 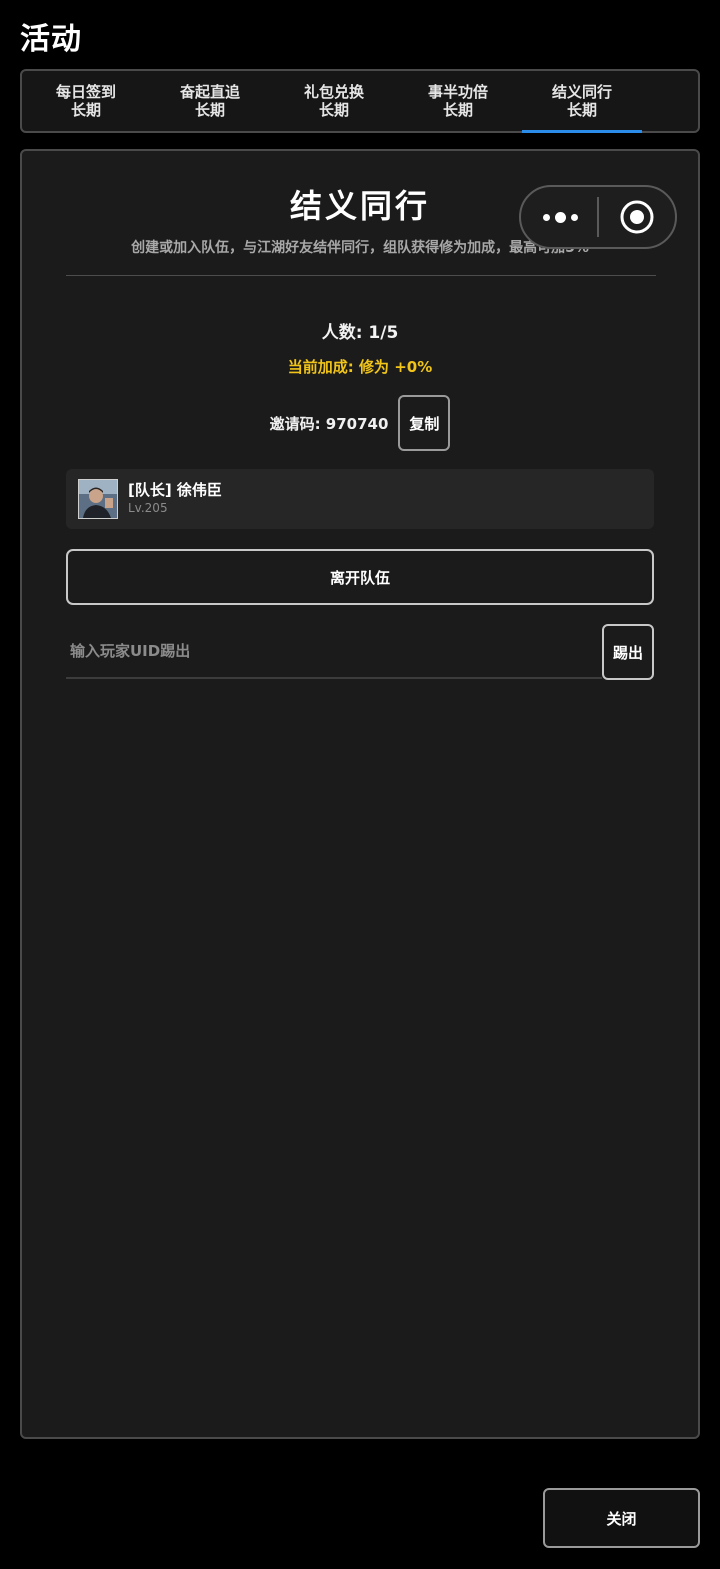 What do you see at coordinates (361, 275) in the screenshot?
I see `divider` at bounding box center [361, 275].